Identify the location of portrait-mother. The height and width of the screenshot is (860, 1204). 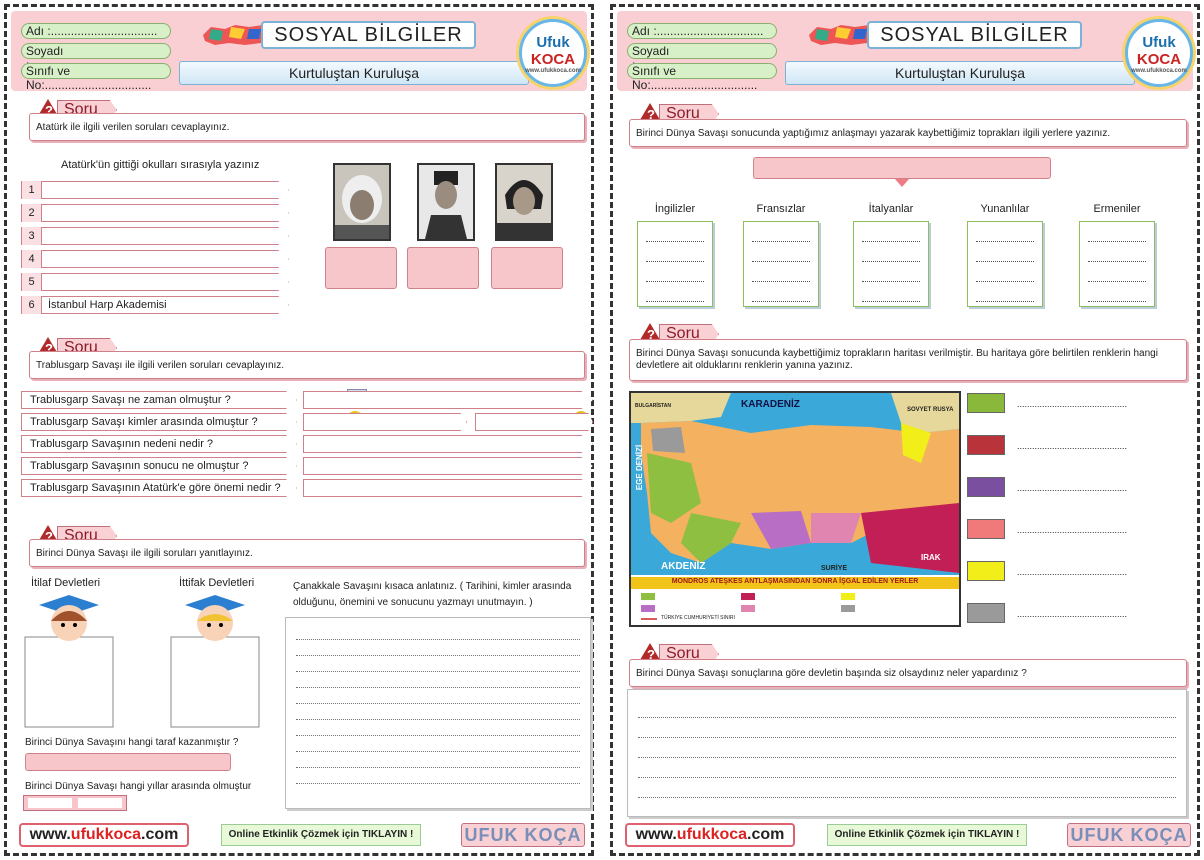
(362, 202).